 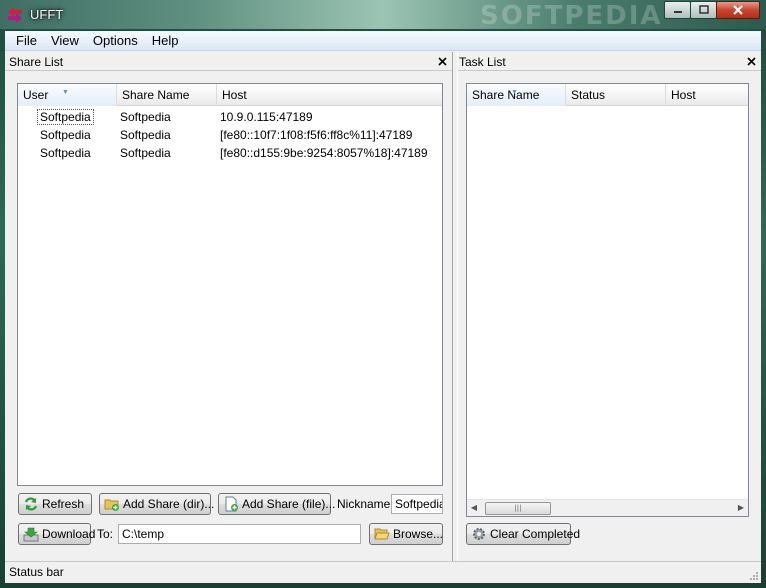 I want to click on download-button: Download, so click(x=56, y=534).